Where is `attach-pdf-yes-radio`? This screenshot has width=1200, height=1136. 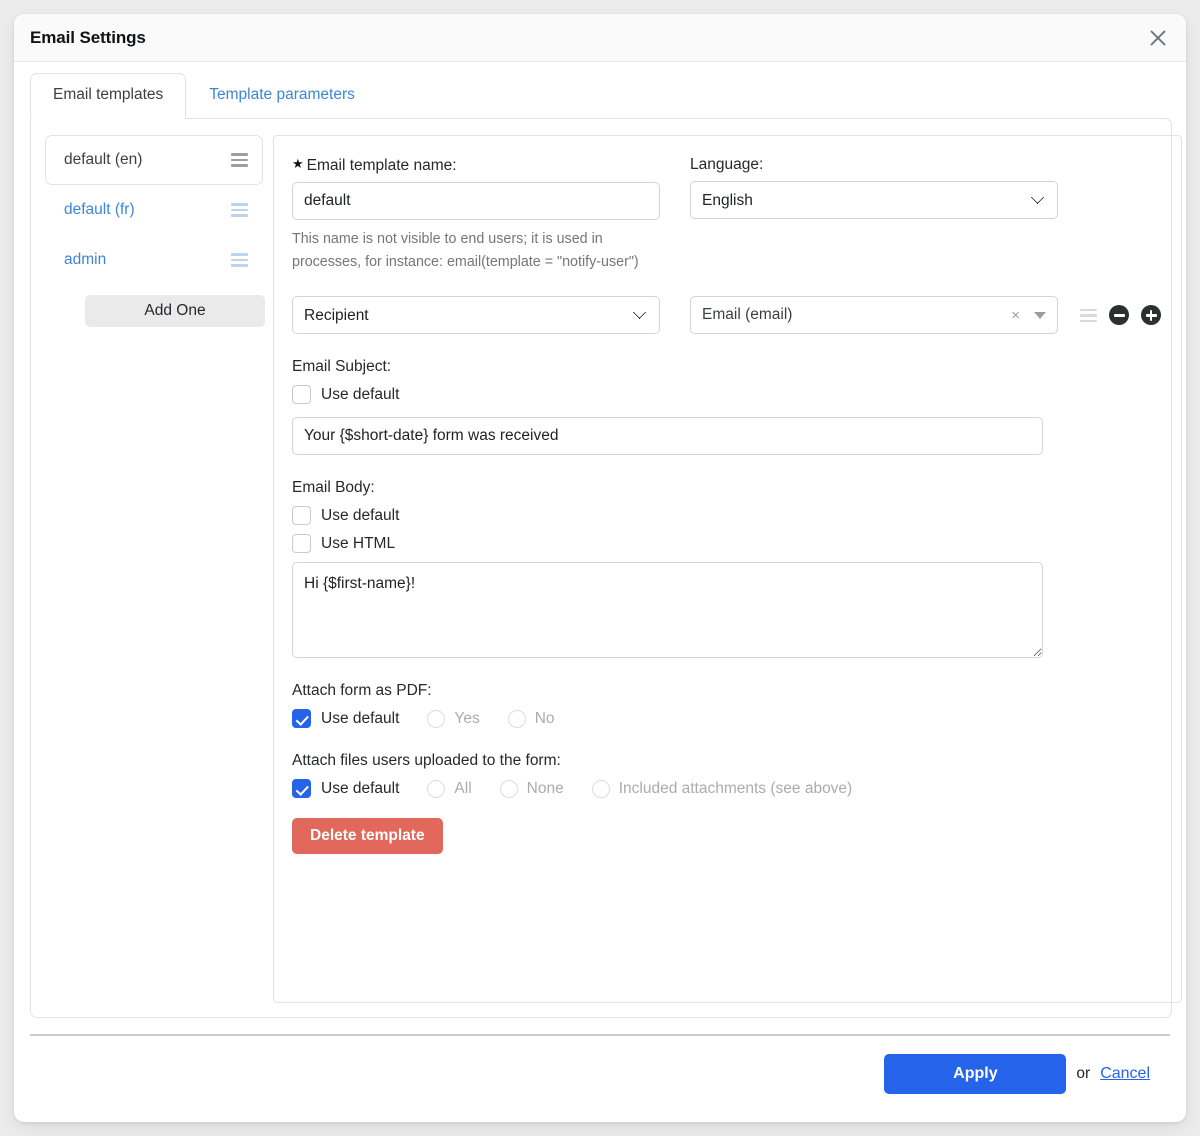
attach-pdf-yes-radio is located at coordinates (436, 718).